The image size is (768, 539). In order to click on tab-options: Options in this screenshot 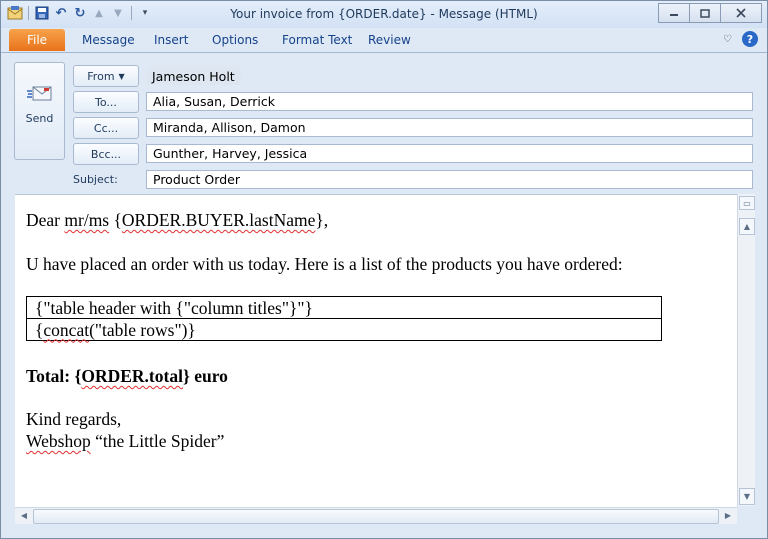, I will do `click(235, 40)`.